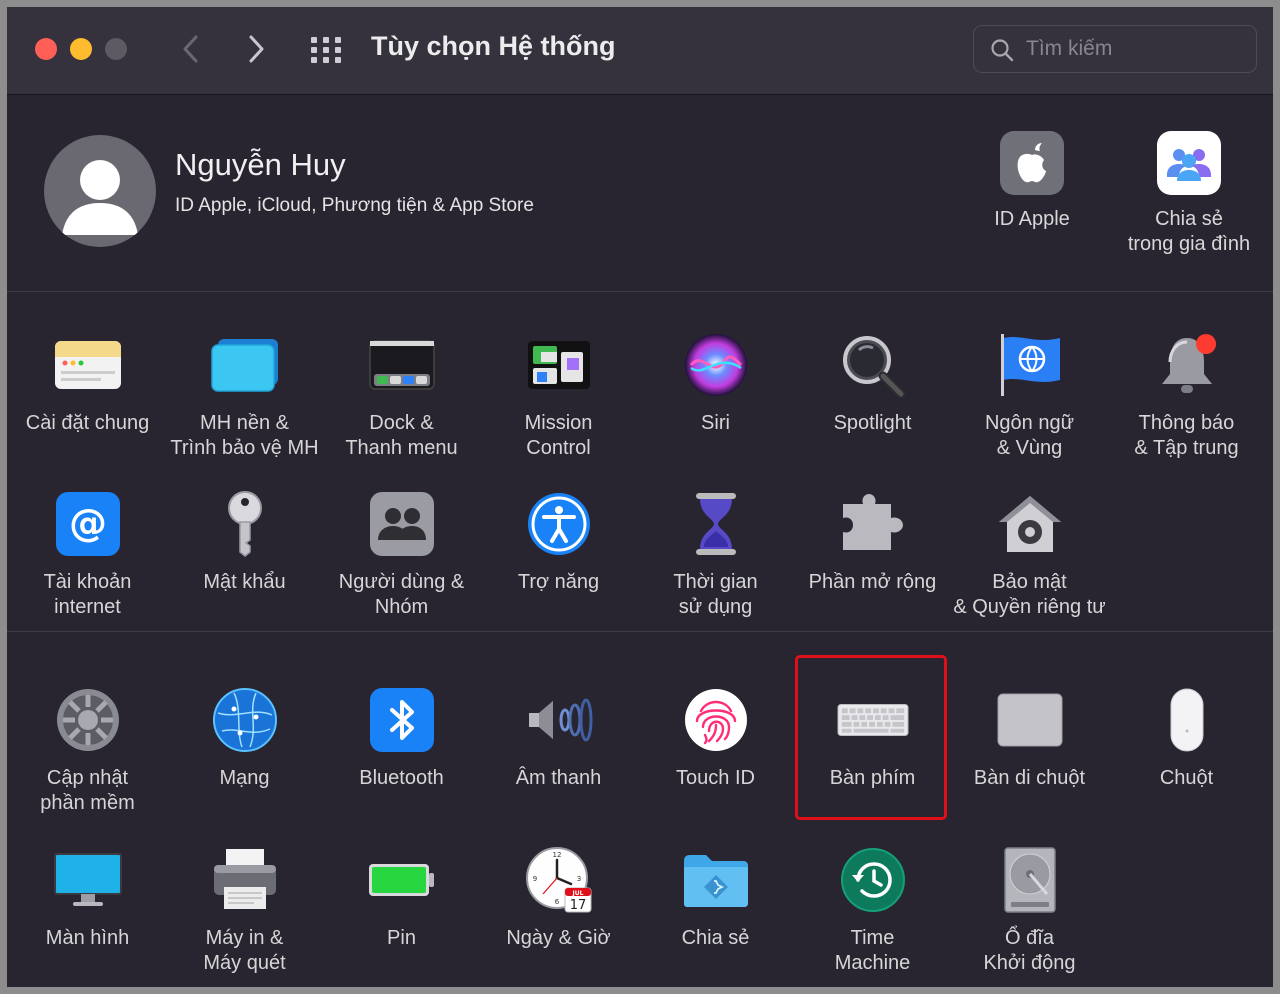  I want to click on pane-label: MH nền & Trình bảo vệ MH, so click(244, 435).